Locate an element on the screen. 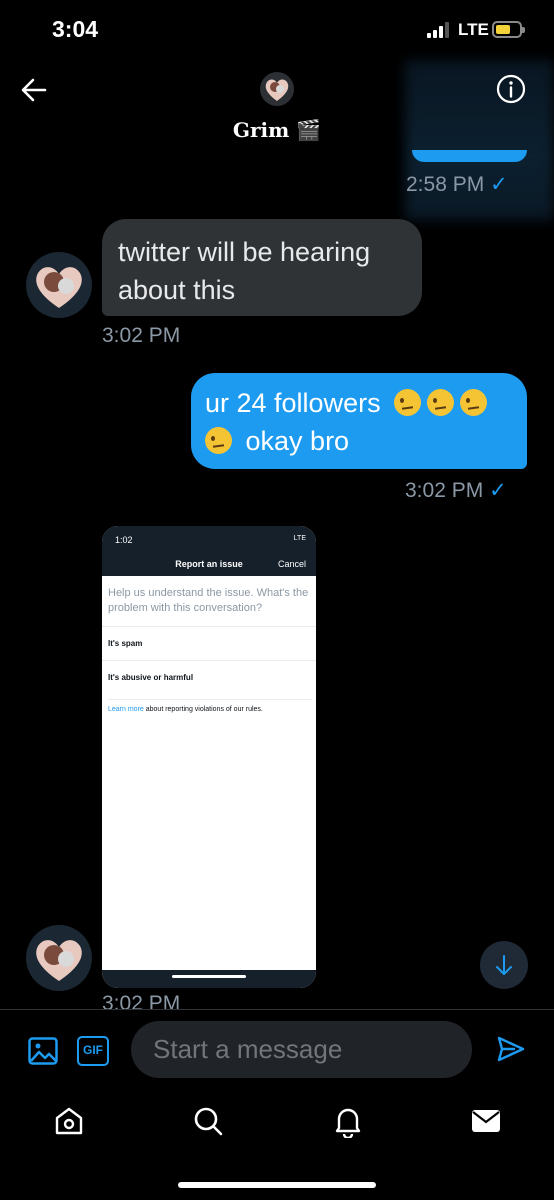 This screenshot has height=1200, width=554. attachment-footer is located at coordinates (209, 979).